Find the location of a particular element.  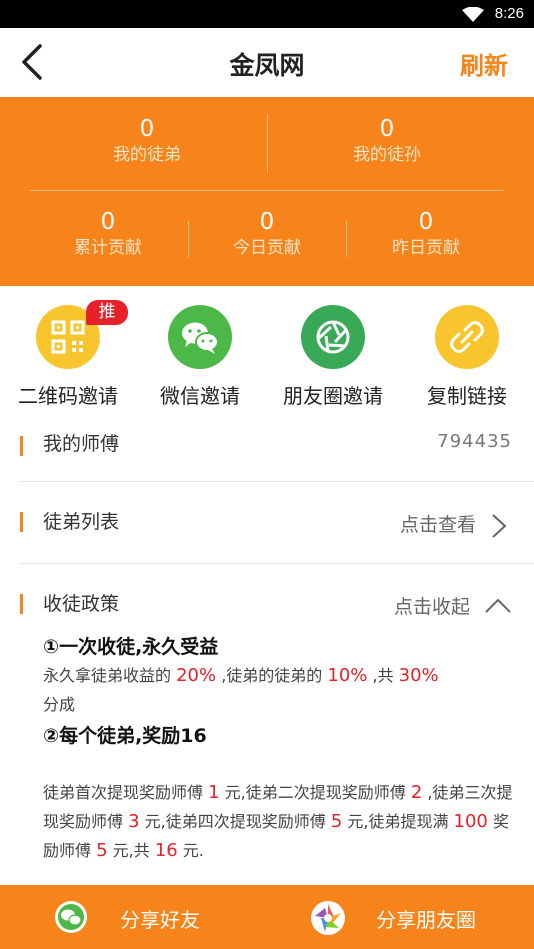

stat-today-contribution: 0 今日贡献 is located at coordinates (267, 234).